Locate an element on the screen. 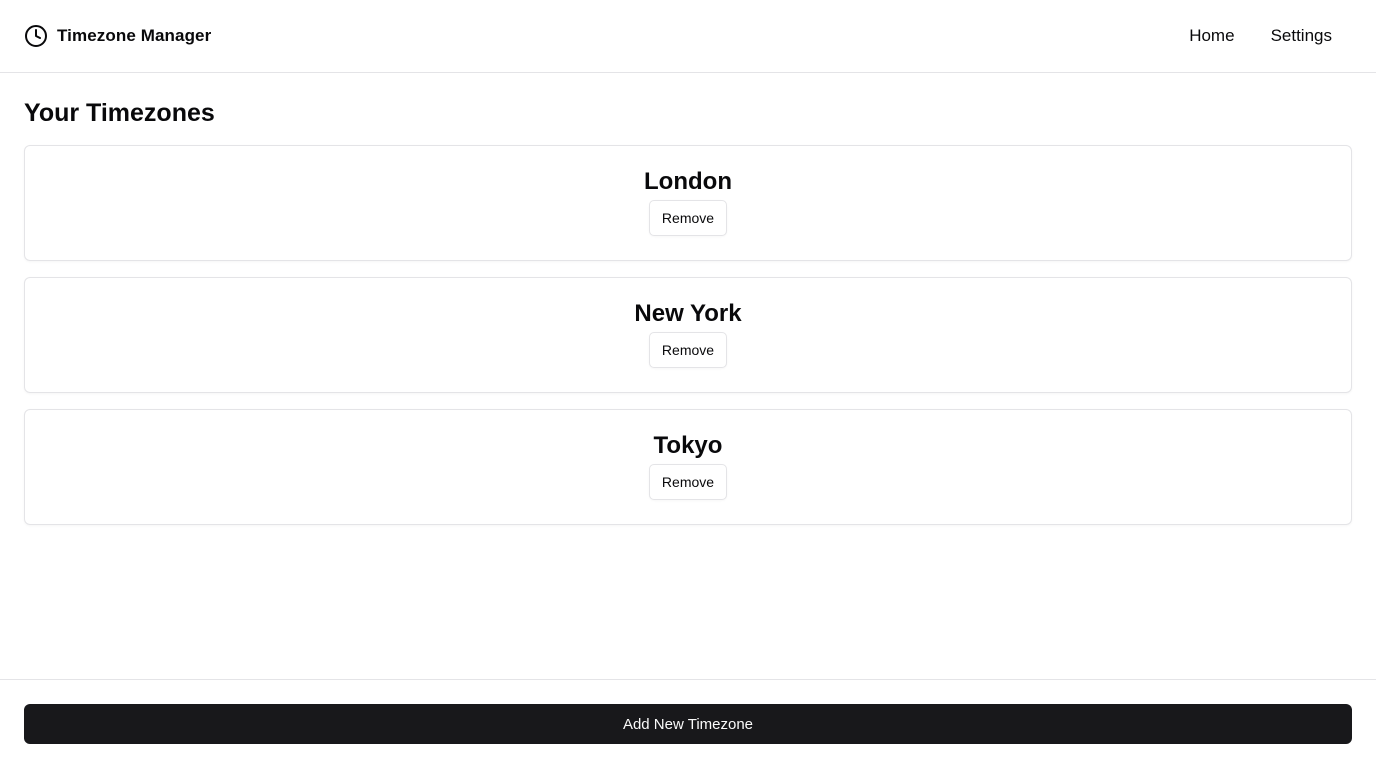 Image resolution: width=1376 pixels, height=768 pixels. top-nav: Home Settings is located at coordinates (1259, 36).